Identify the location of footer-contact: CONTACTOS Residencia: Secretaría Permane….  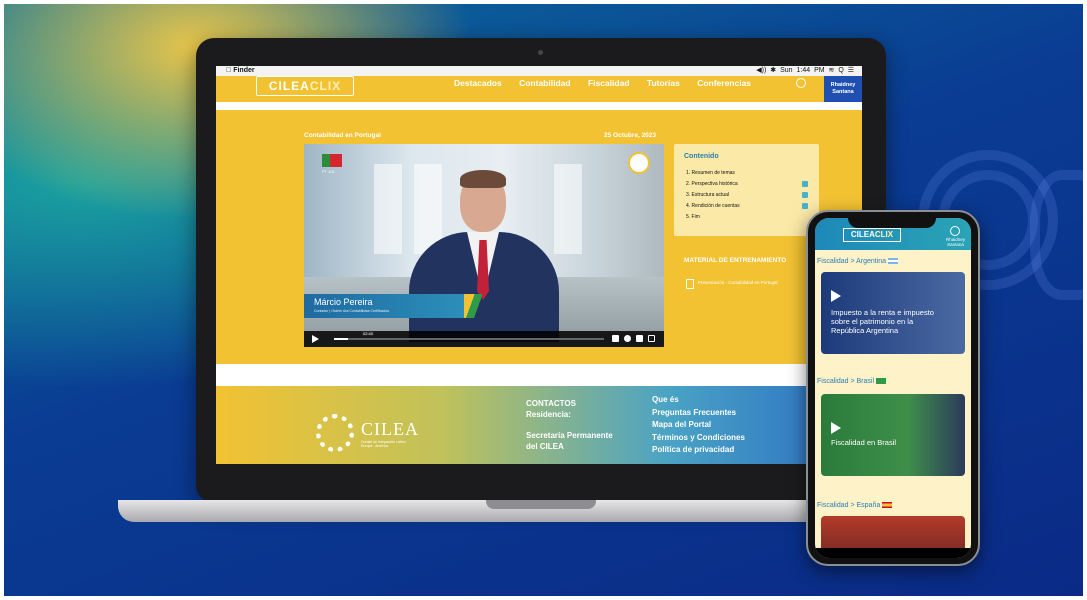
(569, 425).